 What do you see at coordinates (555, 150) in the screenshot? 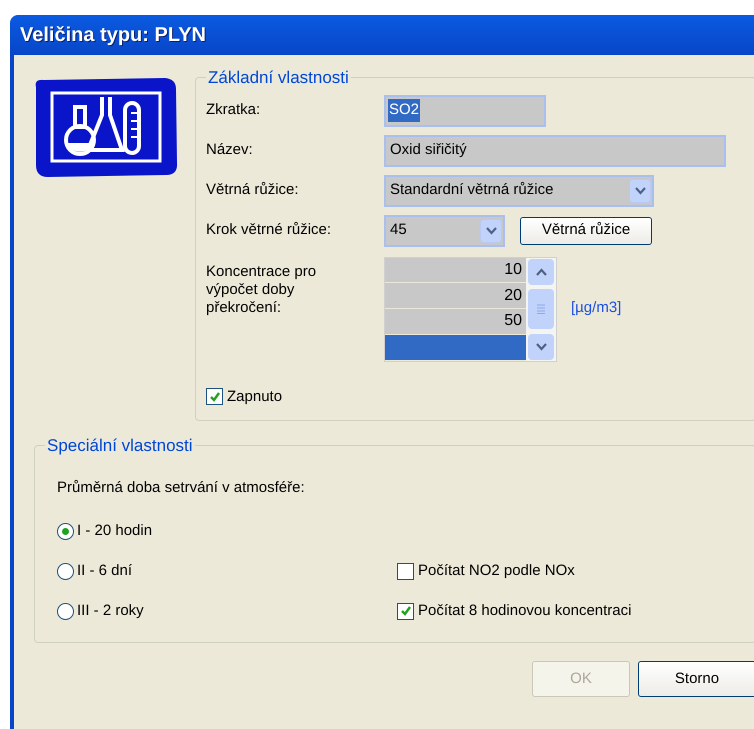
I see `name-field: Oxid siřičitý` at bounding box center [555, 150].